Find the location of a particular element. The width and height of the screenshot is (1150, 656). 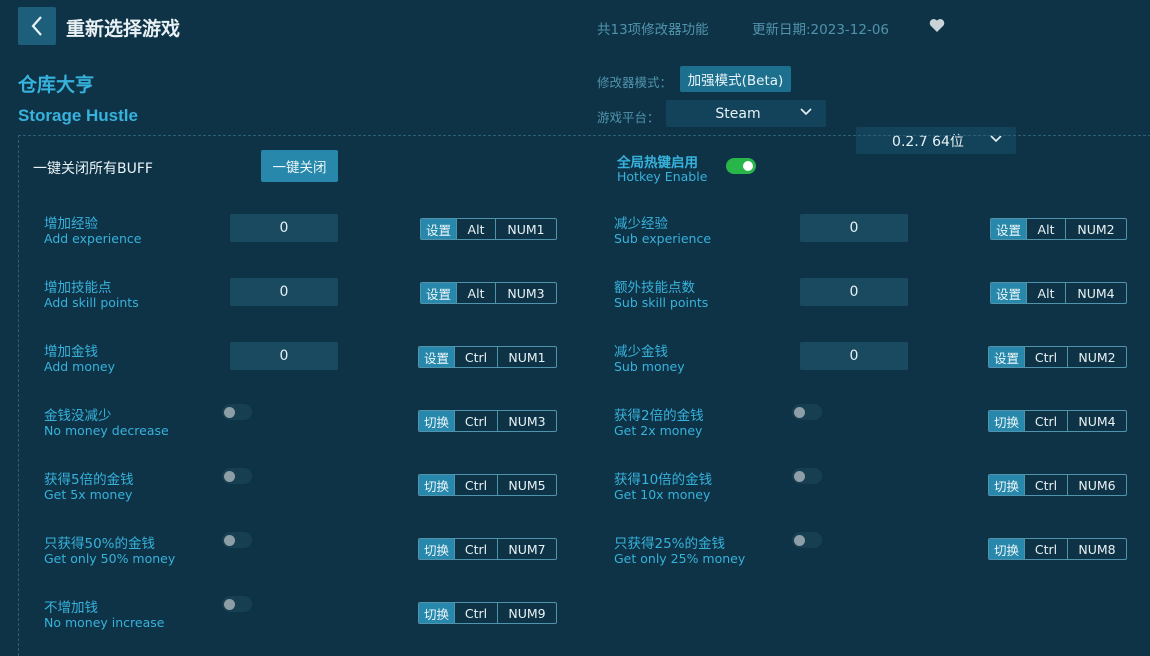

back-title: 重新选择游戏 is located at coordinates (123, 29).